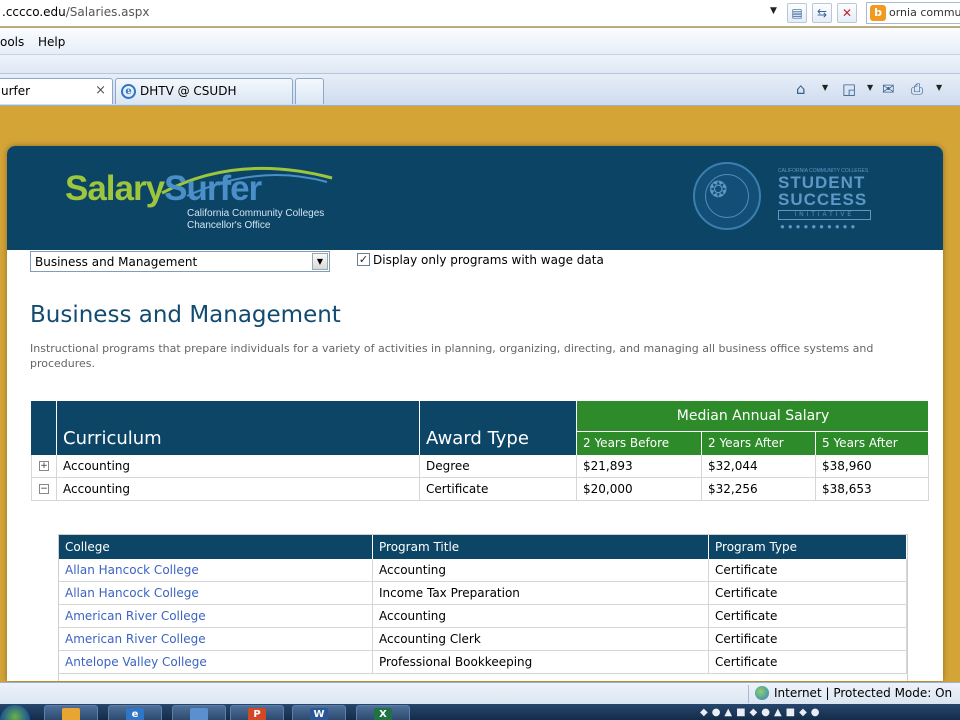 The image size is (960, 720). Describe the element at coordinates (808, 547) in the screenshot. I see `program-type-header: Program Type` at that location.